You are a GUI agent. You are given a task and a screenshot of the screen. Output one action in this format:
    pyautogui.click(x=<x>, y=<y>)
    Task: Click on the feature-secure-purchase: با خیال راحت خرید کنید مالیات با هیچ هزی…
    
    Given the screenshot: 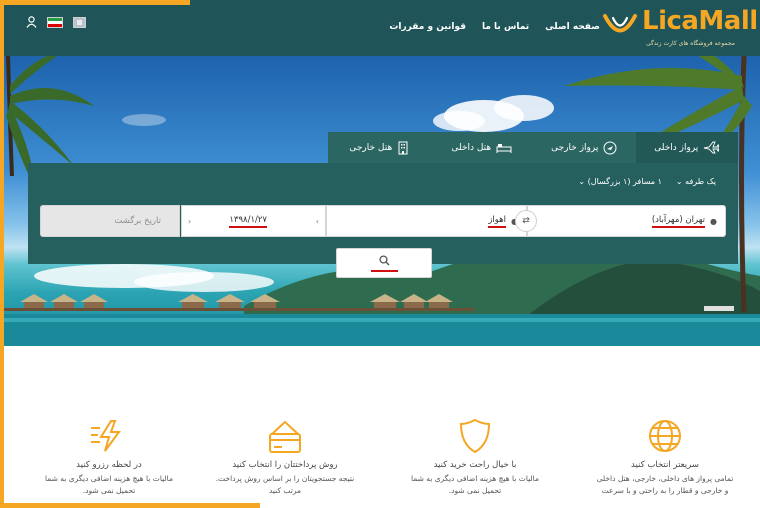 What is the action you would take?
    pyautogui.click(x=475, y=457)
    